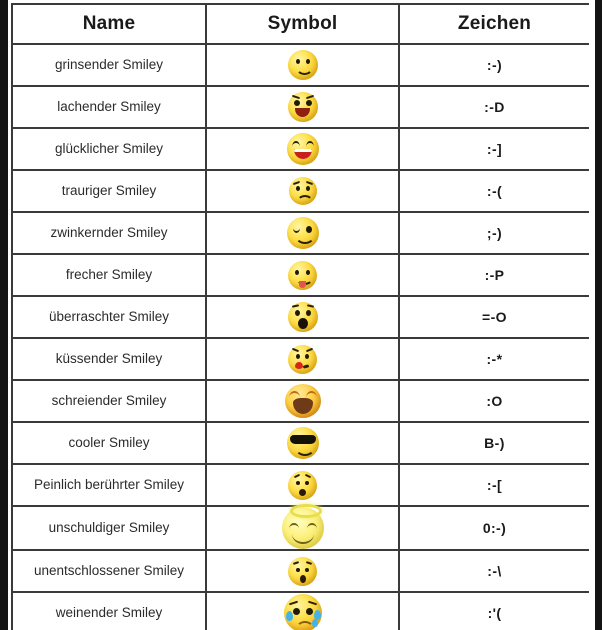 This screenshot has width=602, height=630. What do you see at coordinates (493, 359) in the screenshot?
I see `row-sign: :-*` at bounding box center [493, 359].